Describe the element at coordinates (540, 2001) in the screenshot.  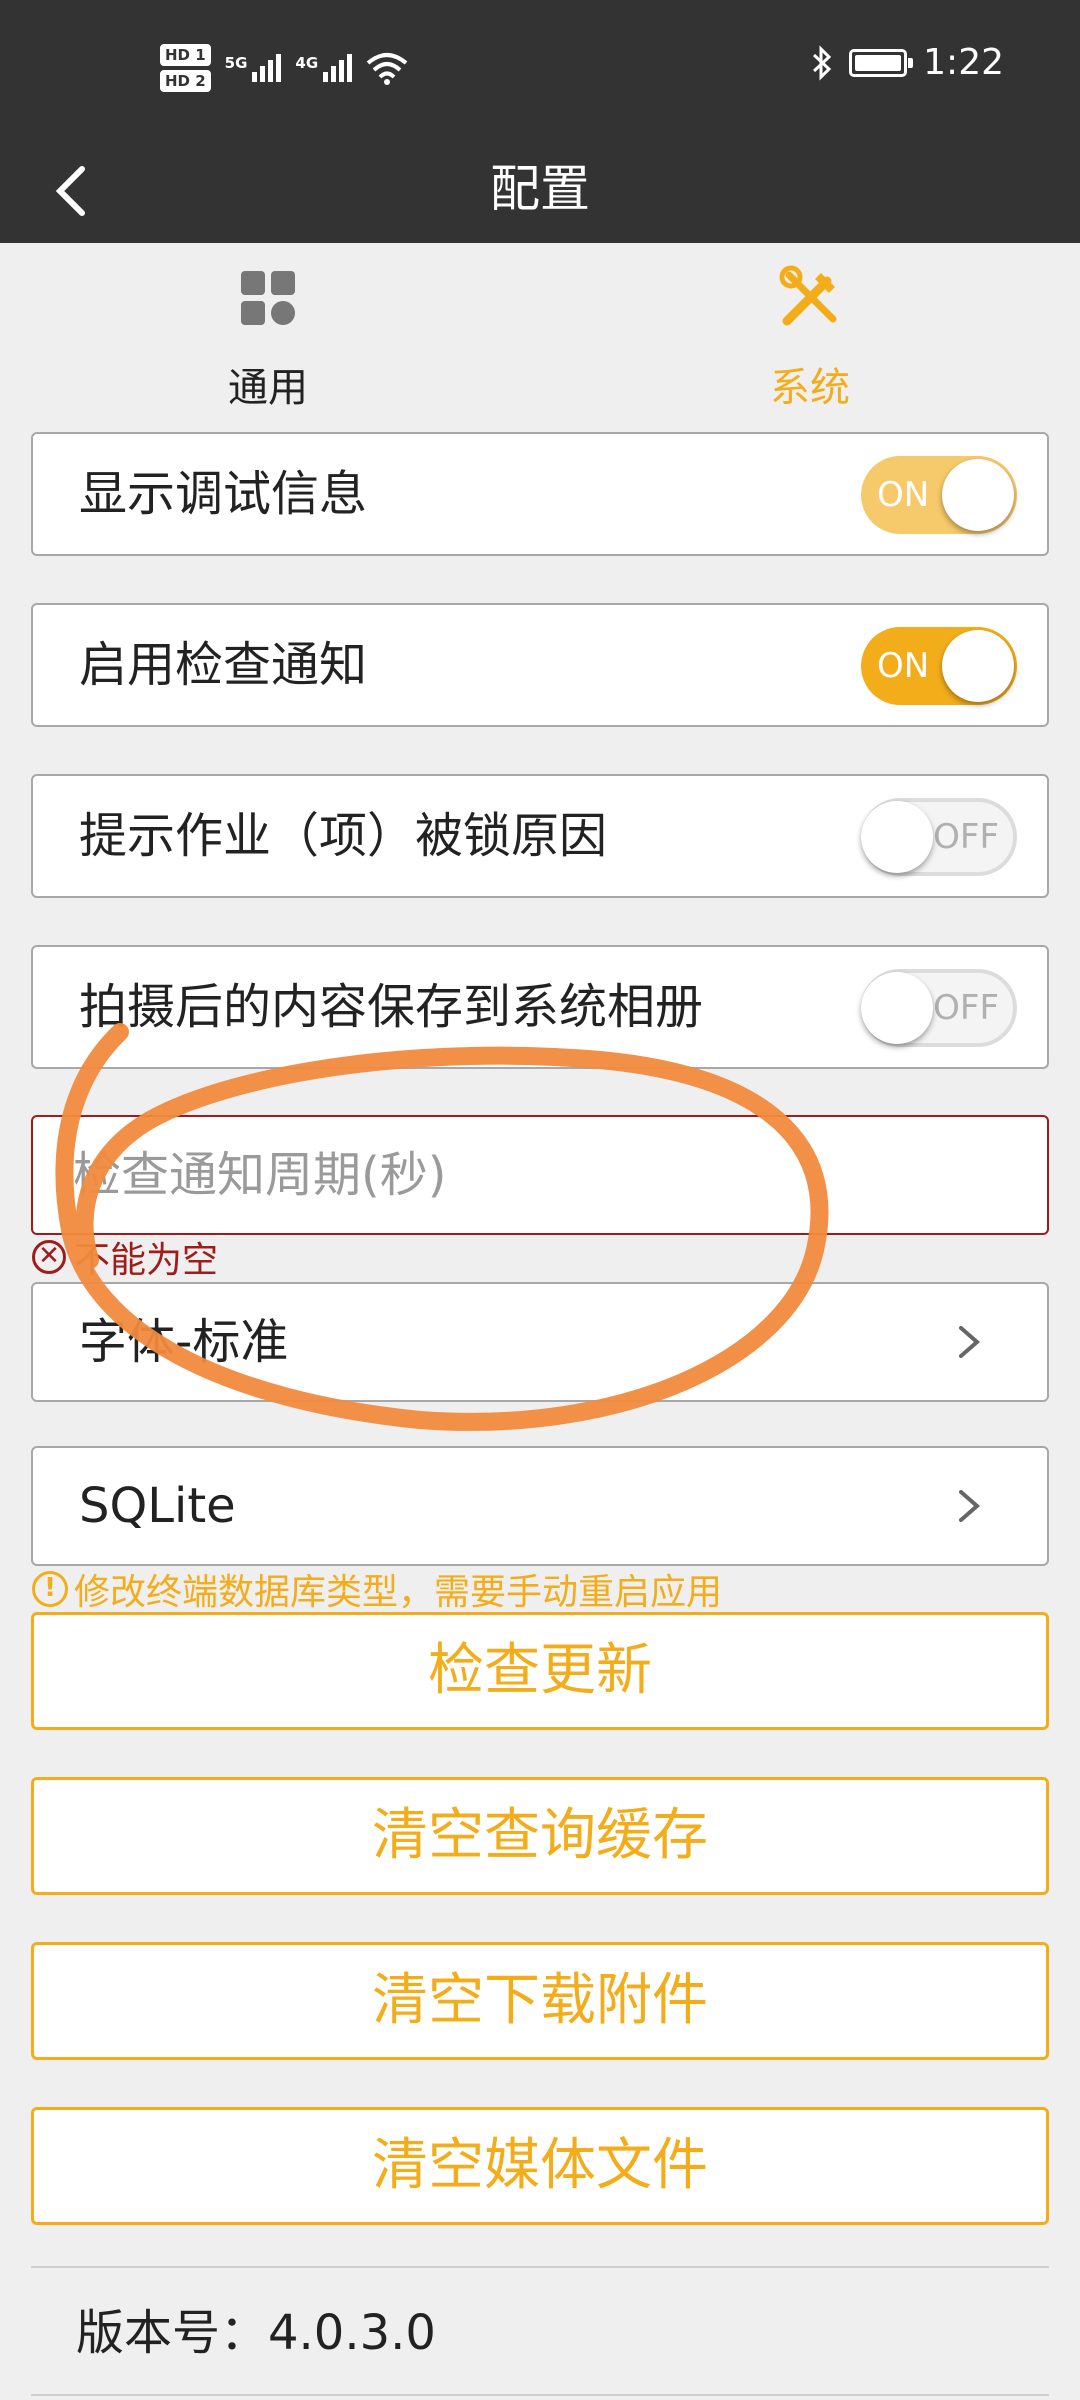
I see `clear-downloads-button: 清空下载附件` at that location.